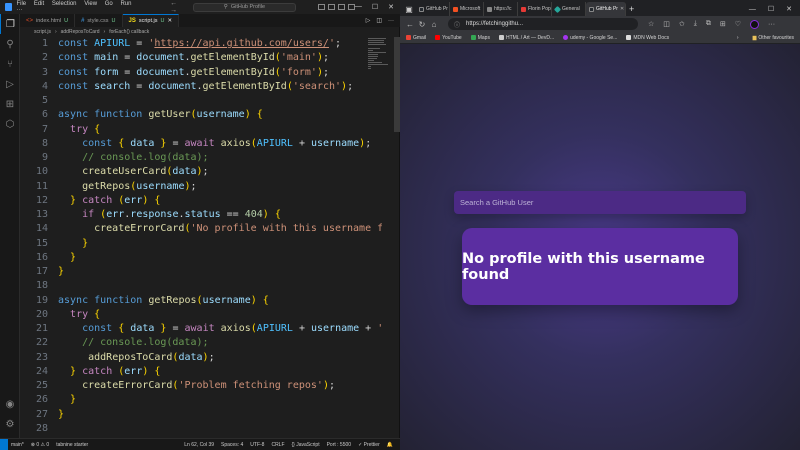 The width and height of the screenshot is (800, 450). I want to click on command-center-search: ⚲ GitHub Profile, so click(244, 7).